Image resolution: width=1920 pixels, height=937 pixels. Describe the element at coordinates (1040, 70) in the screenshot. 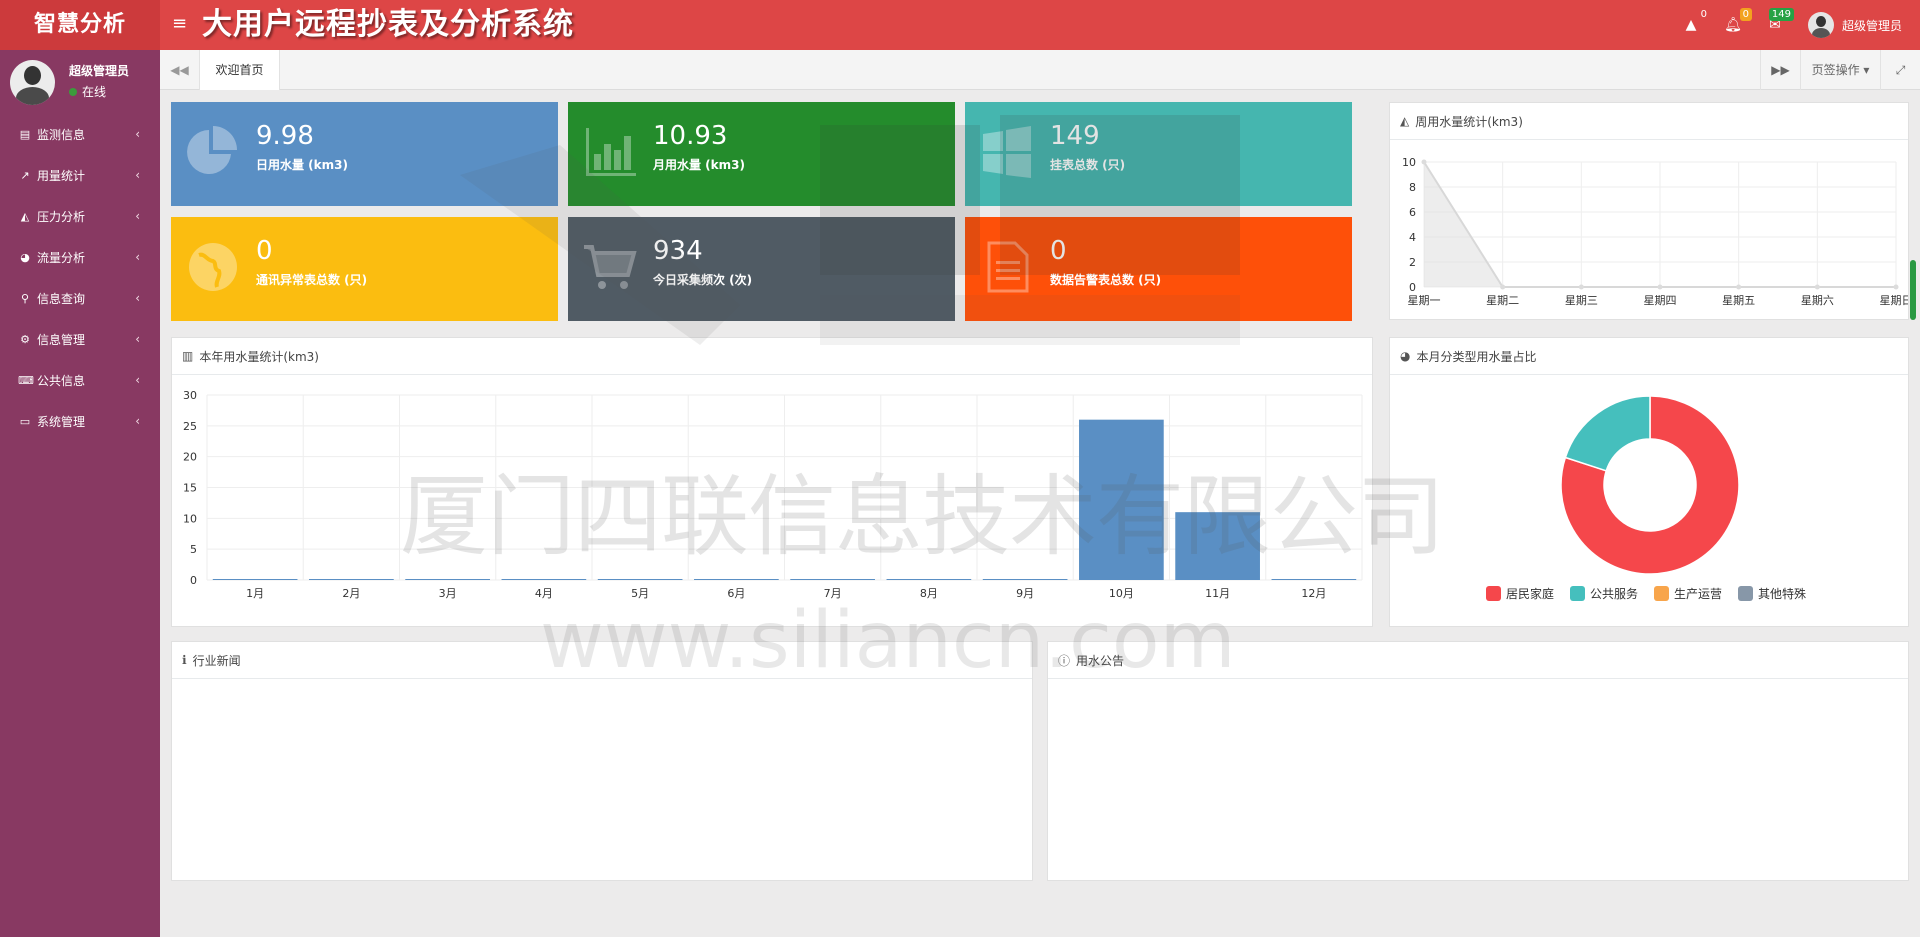

I see `tab-bar: ◀◀ 欢迎首页 ▶▶ 页签操作 ▾ ⤢` at that location.